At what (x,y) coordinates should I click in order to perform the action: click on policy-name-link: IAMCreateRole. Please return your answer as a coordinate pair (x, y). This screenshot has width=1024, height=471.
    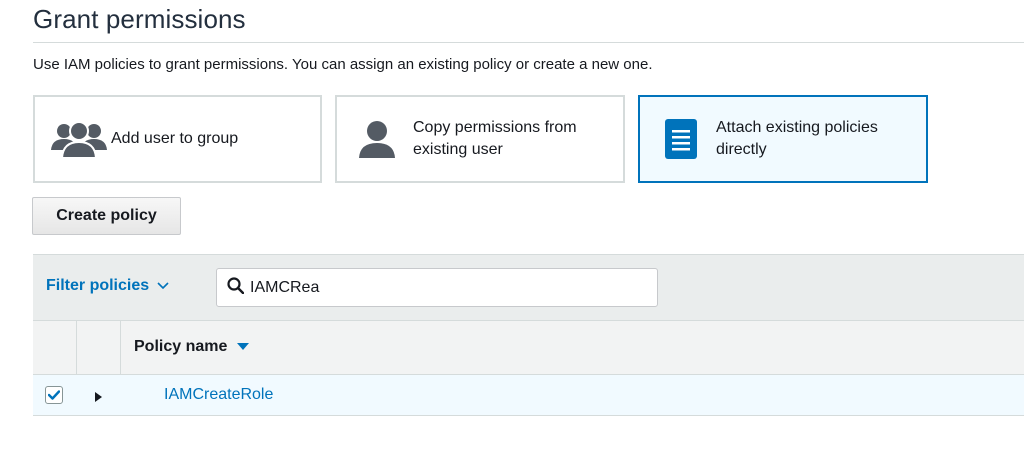
    Looking at the image, I should click on (218, 395).